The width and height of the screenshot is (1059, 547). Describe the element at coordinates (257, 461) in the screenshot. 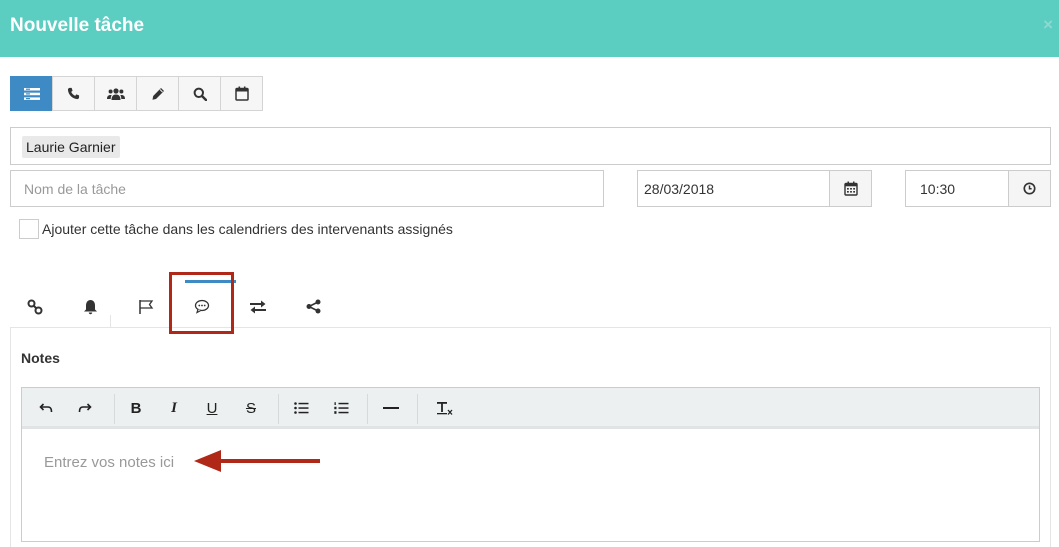

I see `annotation-arrow` at that location.